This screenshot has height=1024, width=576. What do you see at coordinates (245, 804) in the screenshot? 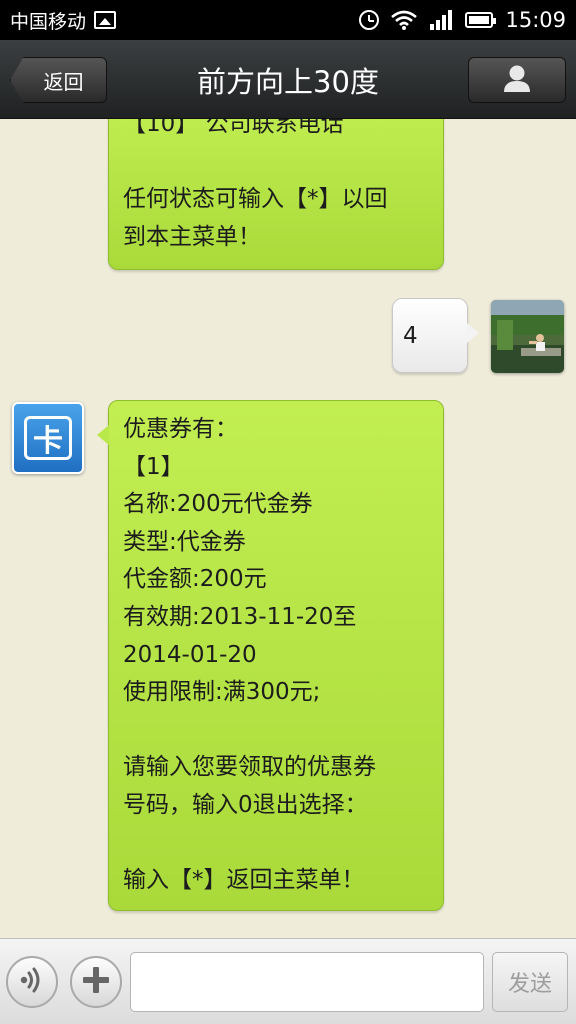
I see `message-line: 号码，输入0退出选择：` at bounding box center [245, 804].